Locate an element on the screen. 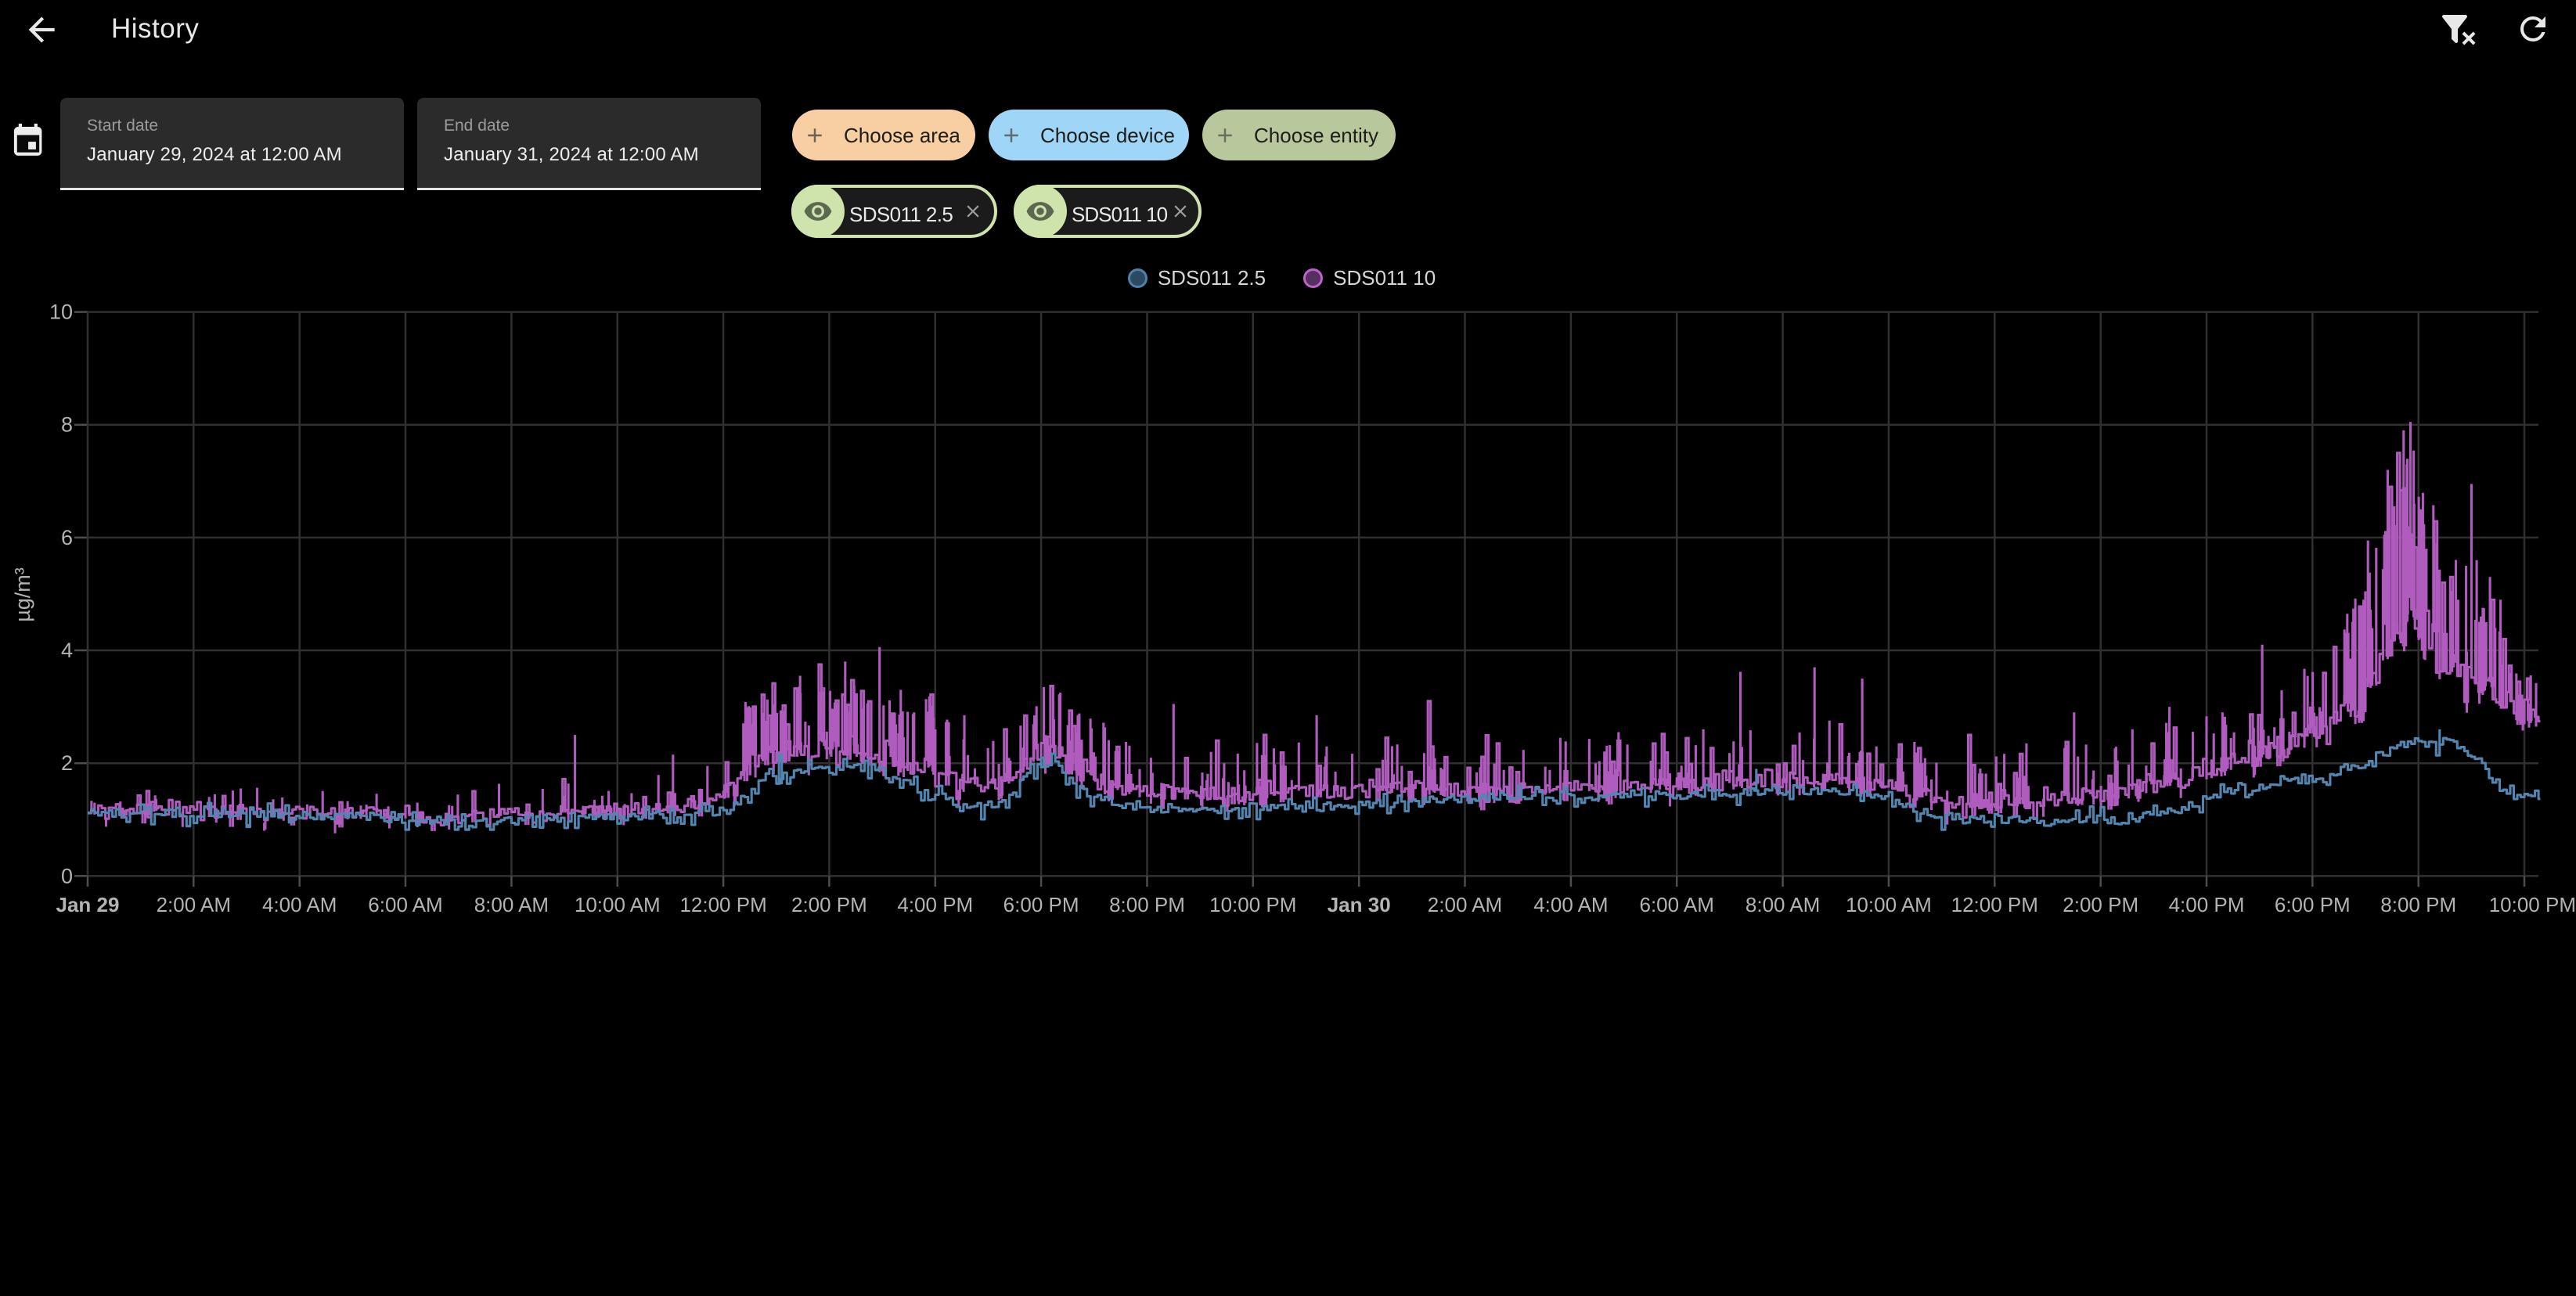 The image size is (2576, 1296). svg-text: 10 is located at coordinates (61, 312).